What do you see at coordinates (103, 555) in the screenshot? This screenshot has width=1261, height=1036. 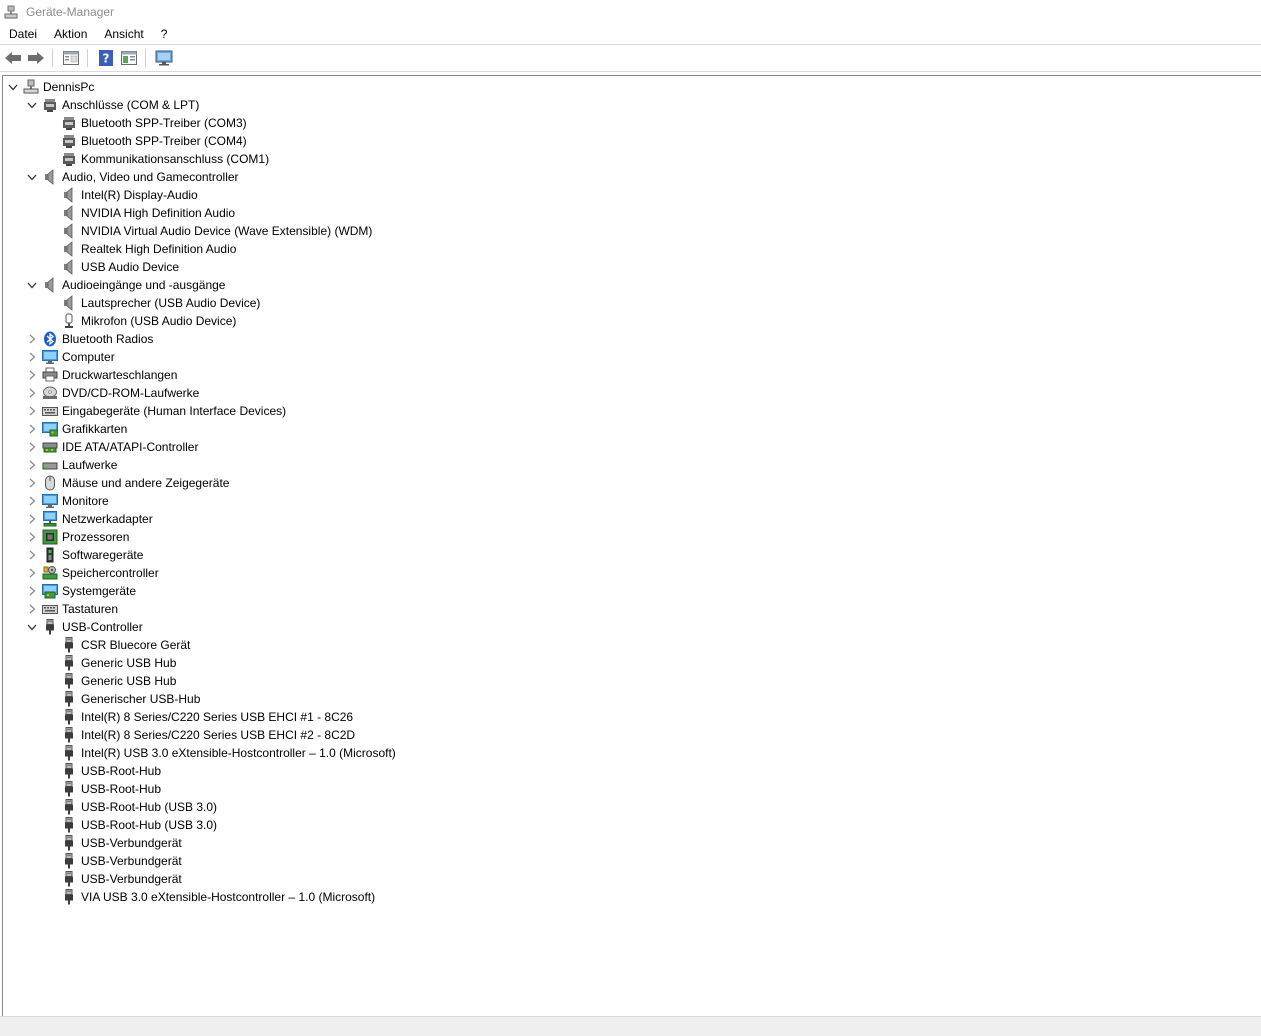 I see `tree-item-label: Softwaregeräte` at bounding box center [103, 555].